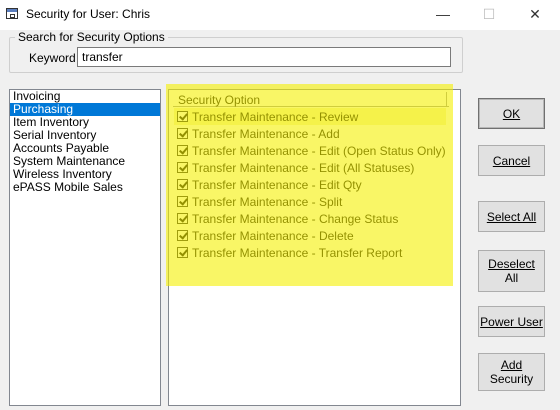 The height and width of the screenshot is (410, 560). I want to click on option-row: Transfer Maintenance - Delete, so click(310, 235).